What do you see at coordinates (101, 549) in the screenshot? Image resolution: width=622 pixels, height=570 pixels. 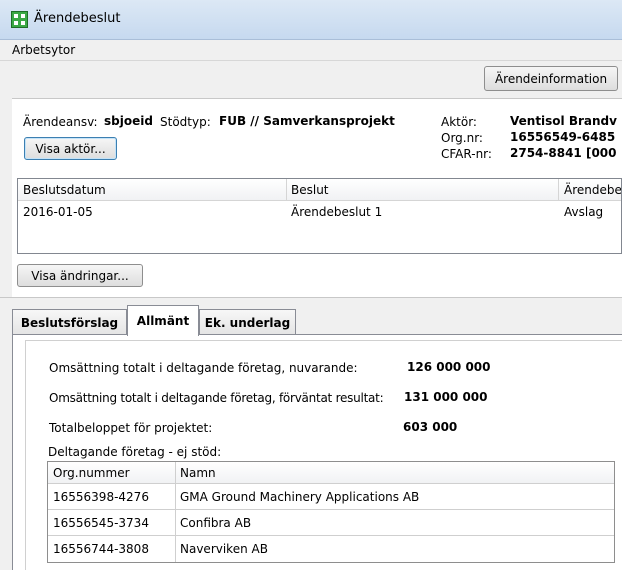 I see `org-number-cell: 16556744-3808` at bounding box center [101, 549].